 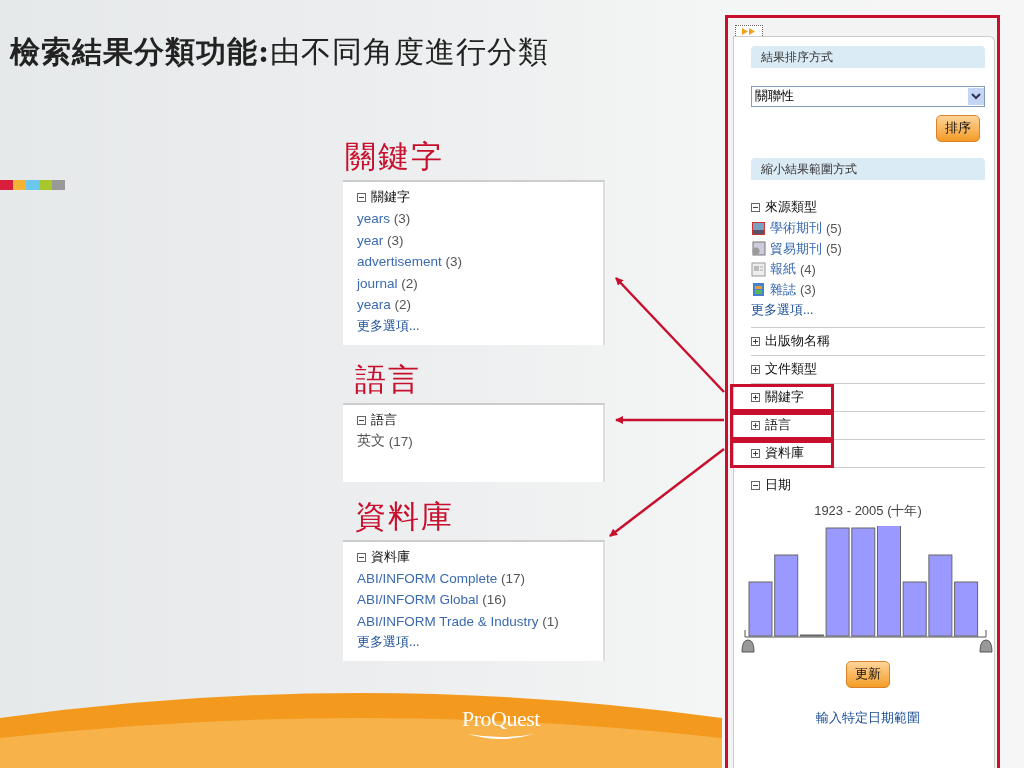 What do you see at coordinates (33, 185) in the screenshot?
I see `color-strip-drawing` at bounding box center [33, 185].